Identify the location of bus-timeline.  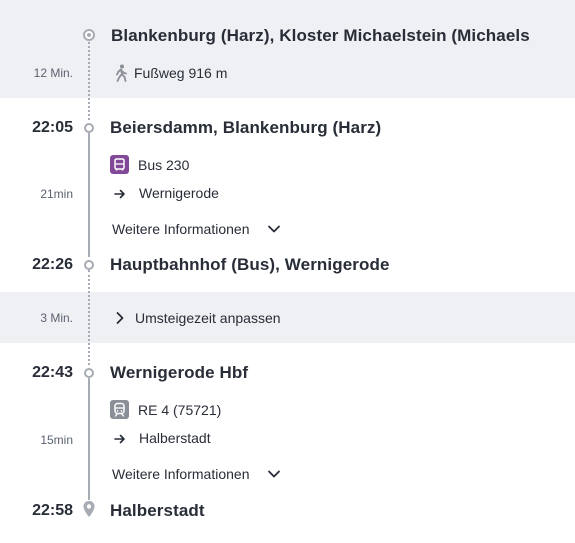
(89, 195).